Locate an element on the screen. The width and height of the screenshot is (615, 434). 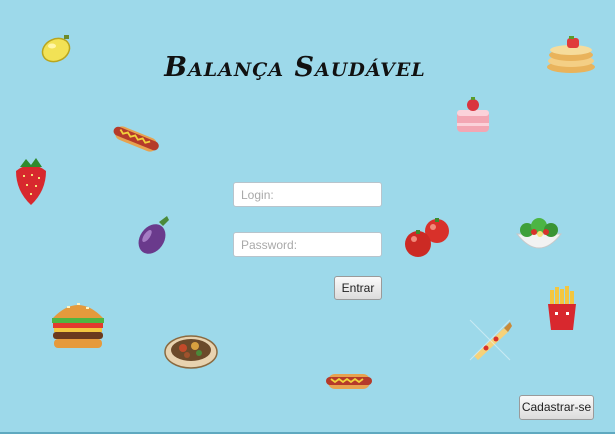
lemon-icon is located at coordinates (56, 49).